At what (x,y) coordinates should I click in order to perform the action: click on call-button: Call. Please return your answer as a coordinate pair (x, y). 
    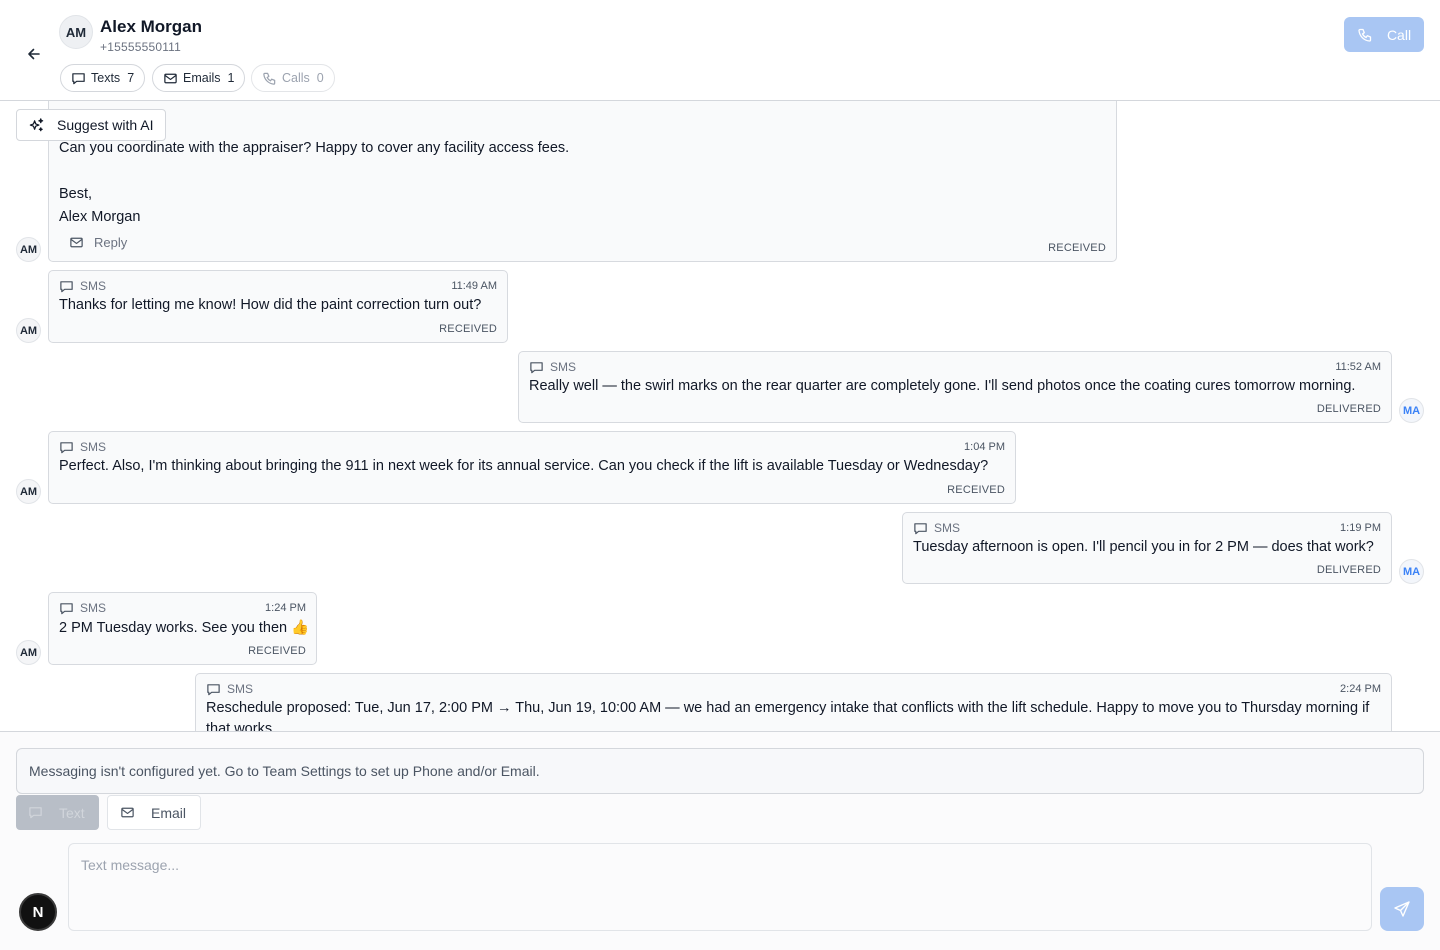
    Looking at the image, I should click on (1384, 34).